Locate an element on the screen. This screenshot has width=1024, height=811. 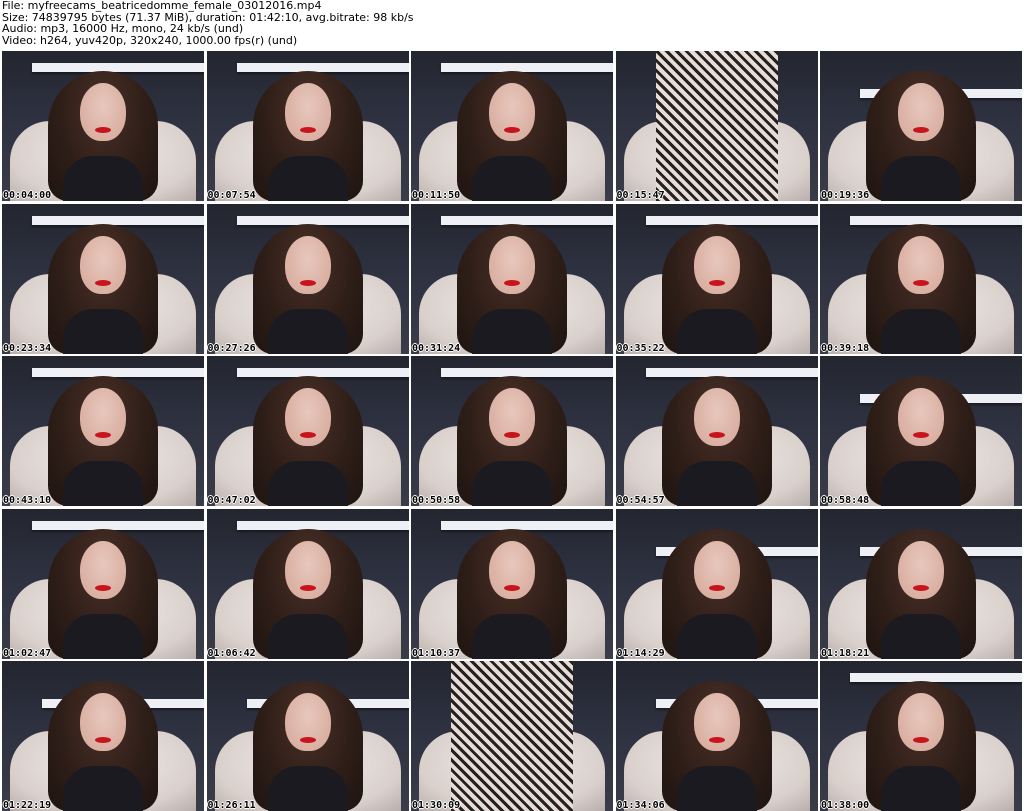
video-thumbnail: 00:50:58 is located at coordinates (512, 431).